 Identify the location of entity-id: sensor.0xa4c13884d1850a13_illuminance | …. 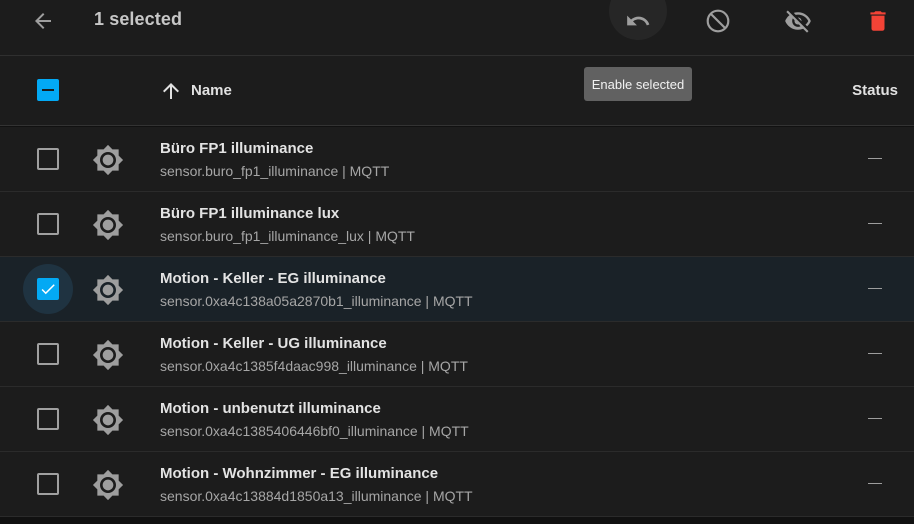
(316, 496).